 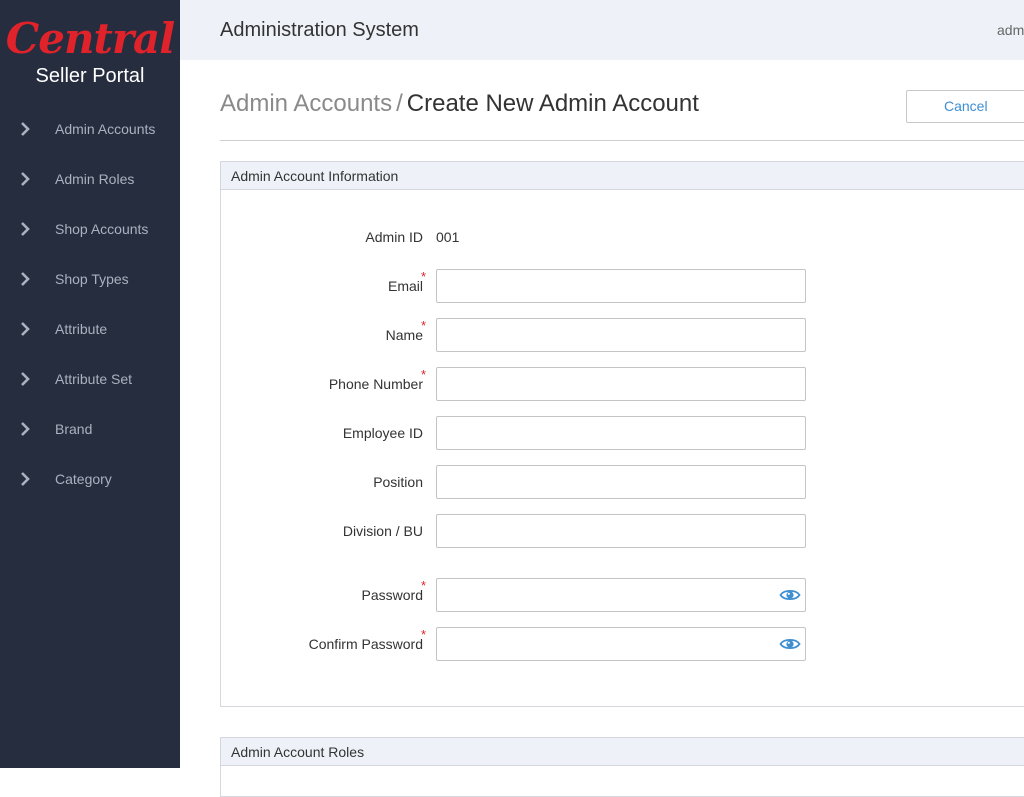 What do you see at coordinates (965, 106) in the screenshot?
I see `cancel-button: Cancel` at bounding box center [965, 106].